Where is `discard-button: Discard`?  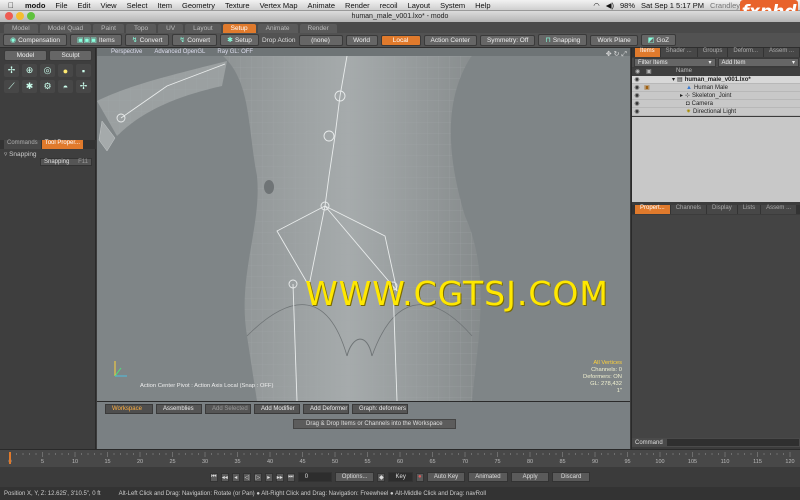
discard-button: Discard is located at coordinates (571, 477).